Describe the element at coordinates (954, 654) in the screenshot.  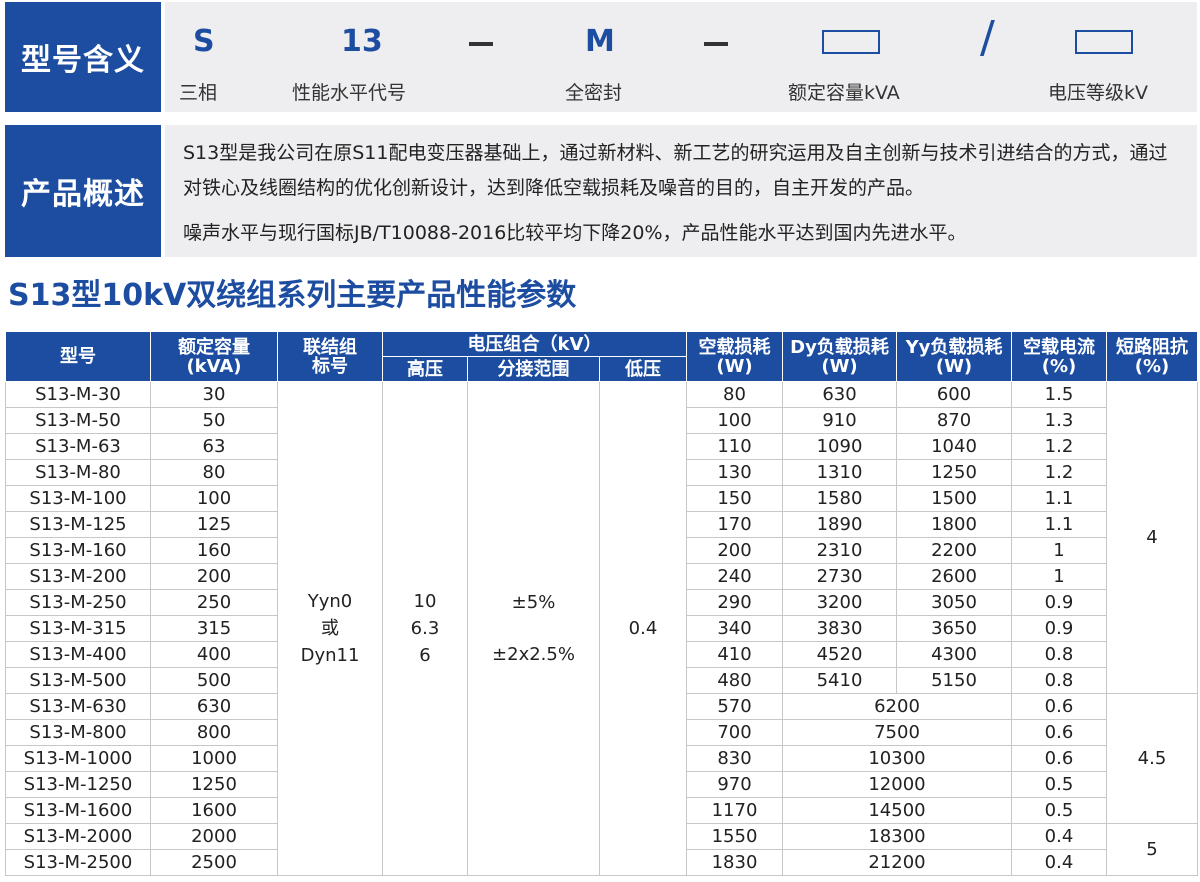
I see `cell-yy-load-loss: 4300` at that location.